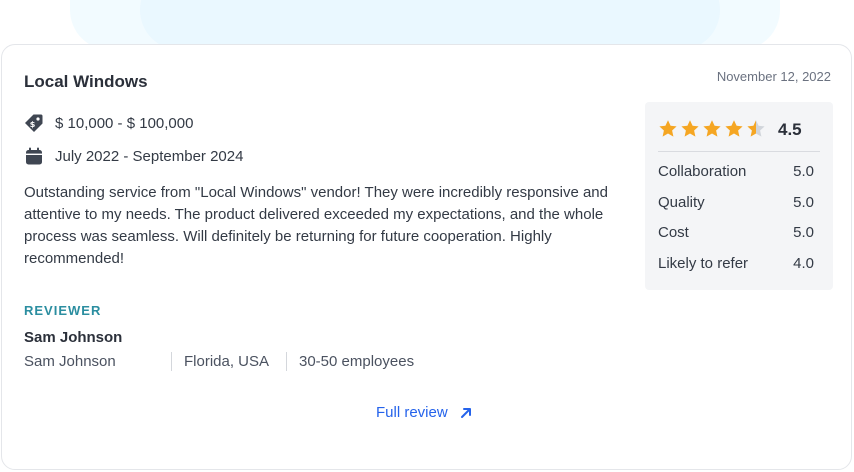  What do you see at coordinates (149, 156) in the screenshot?
I see `period-value: July 2022 - September 2024` at bounding box center [149, 156].